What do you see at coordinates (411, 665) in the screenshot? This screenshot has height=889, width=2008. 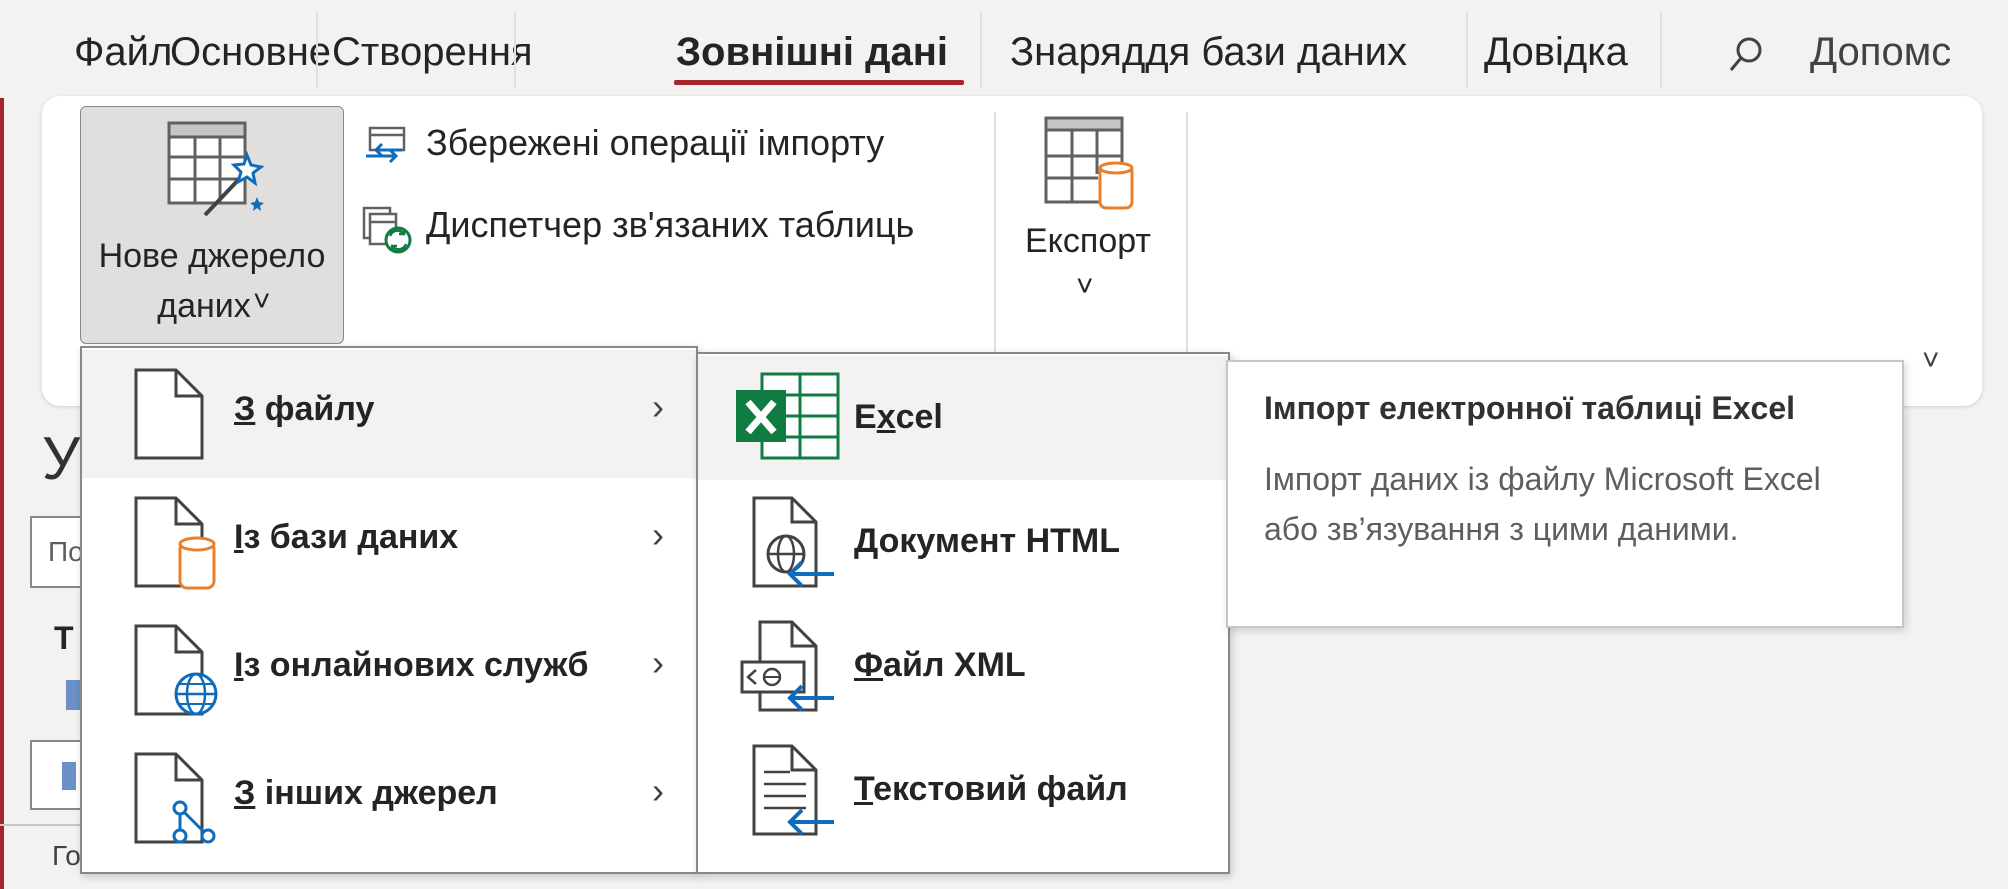 I see `menu-item-label: Із онлайнових служб` at bounding box center [411, 665].